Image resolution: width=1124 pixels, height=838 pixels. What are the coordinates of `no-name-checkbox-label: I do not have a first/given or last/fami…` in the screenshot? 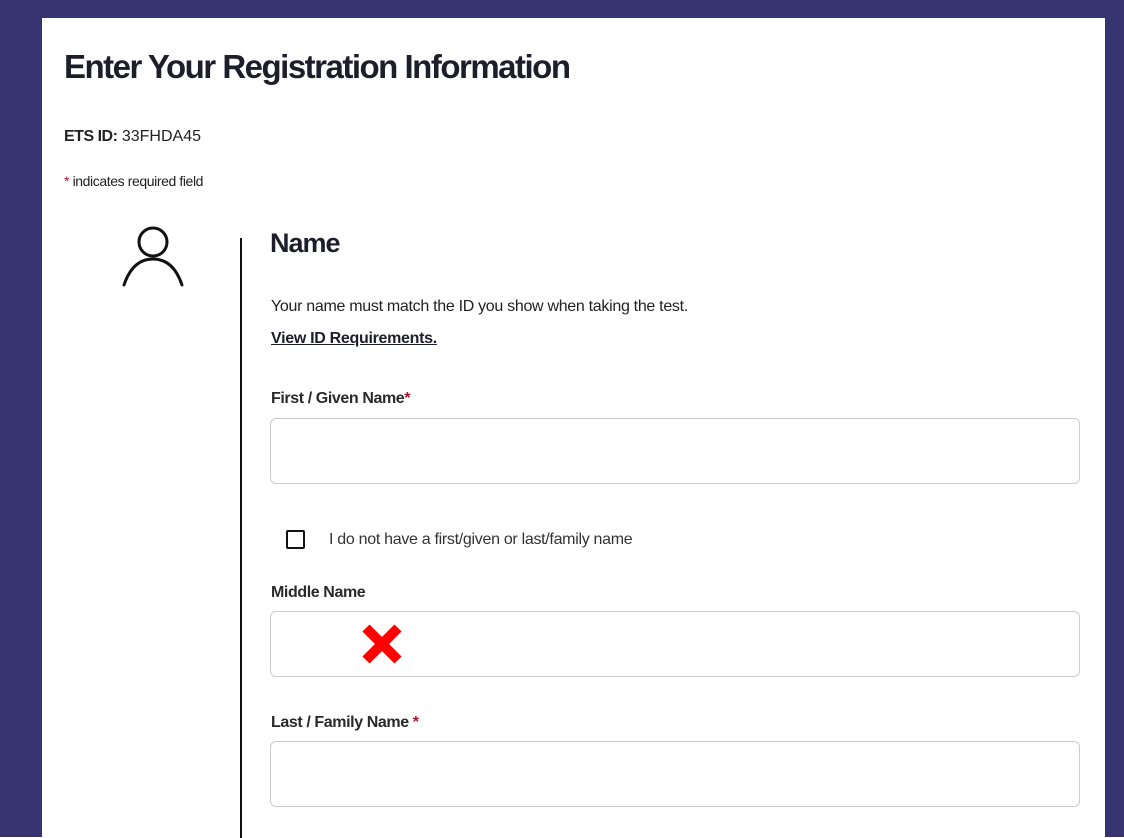 It's located at (481, 539).